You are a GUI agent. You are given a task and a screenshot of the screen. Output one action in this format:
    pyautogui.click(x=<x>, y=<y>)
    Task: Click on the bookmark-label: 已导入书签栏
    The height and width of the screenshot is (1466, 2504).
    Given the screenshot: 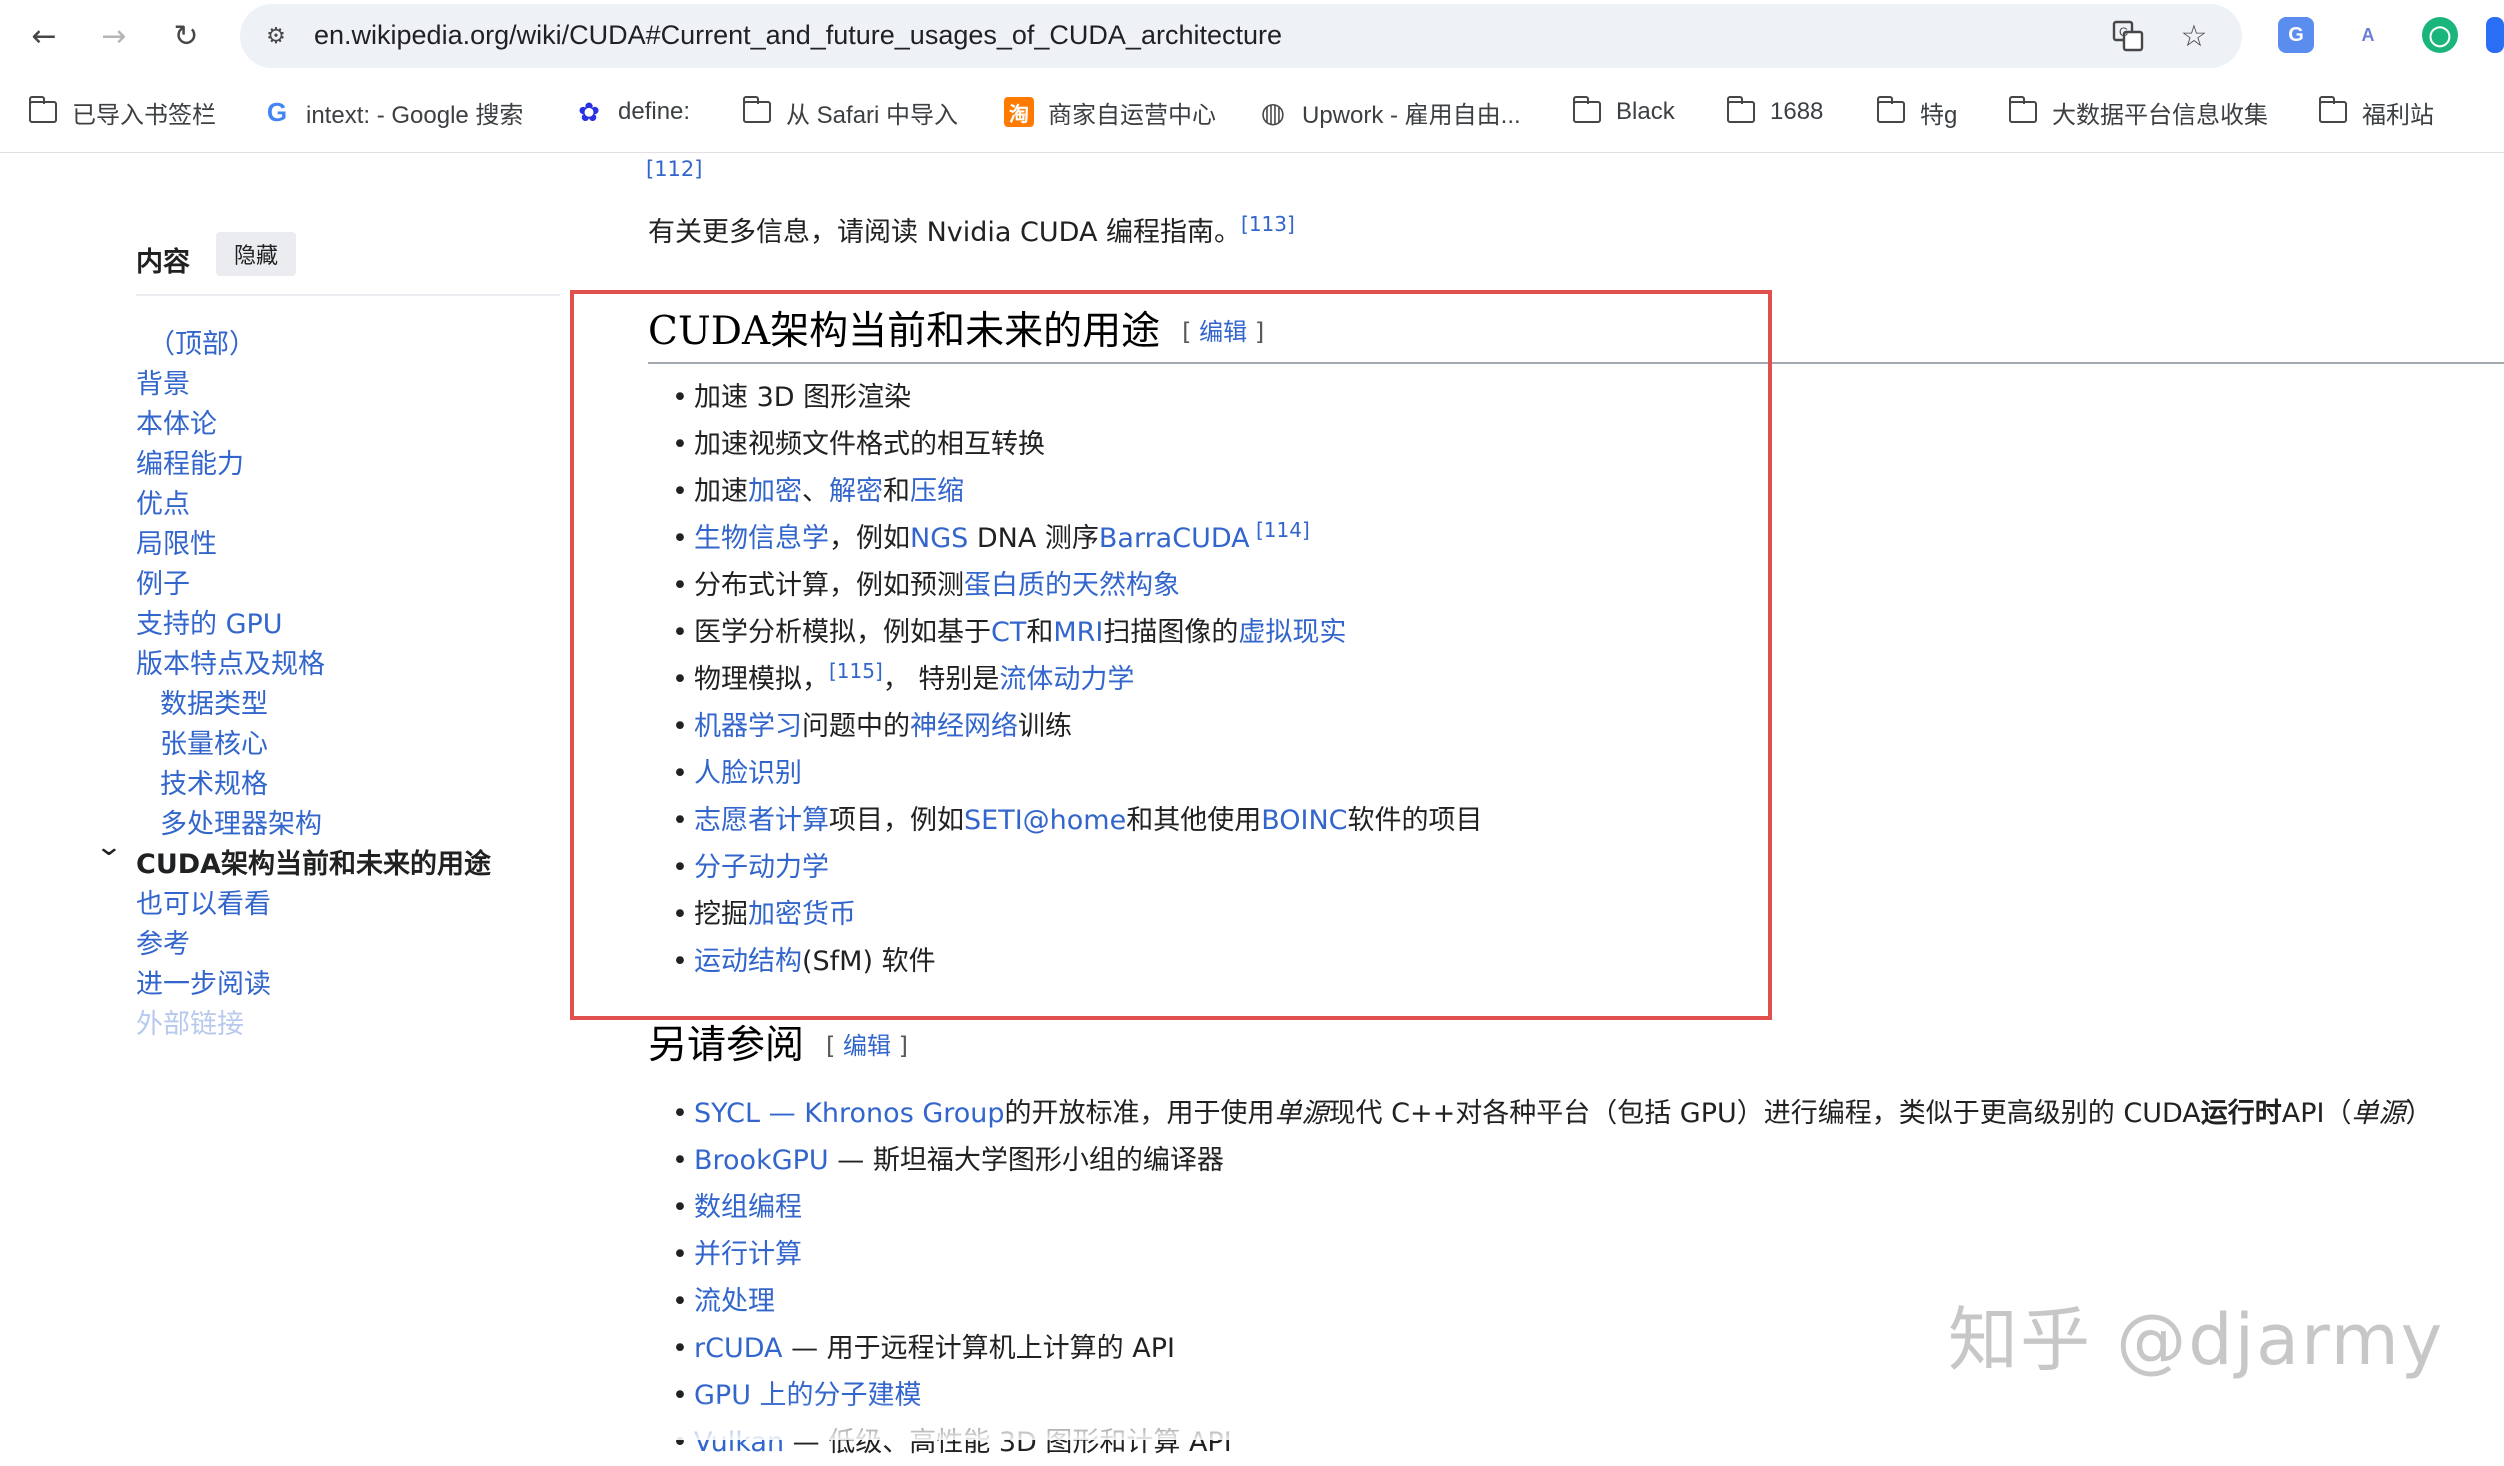 What is the action you would take?
    pyautogui.click(x=144, y=115)
    